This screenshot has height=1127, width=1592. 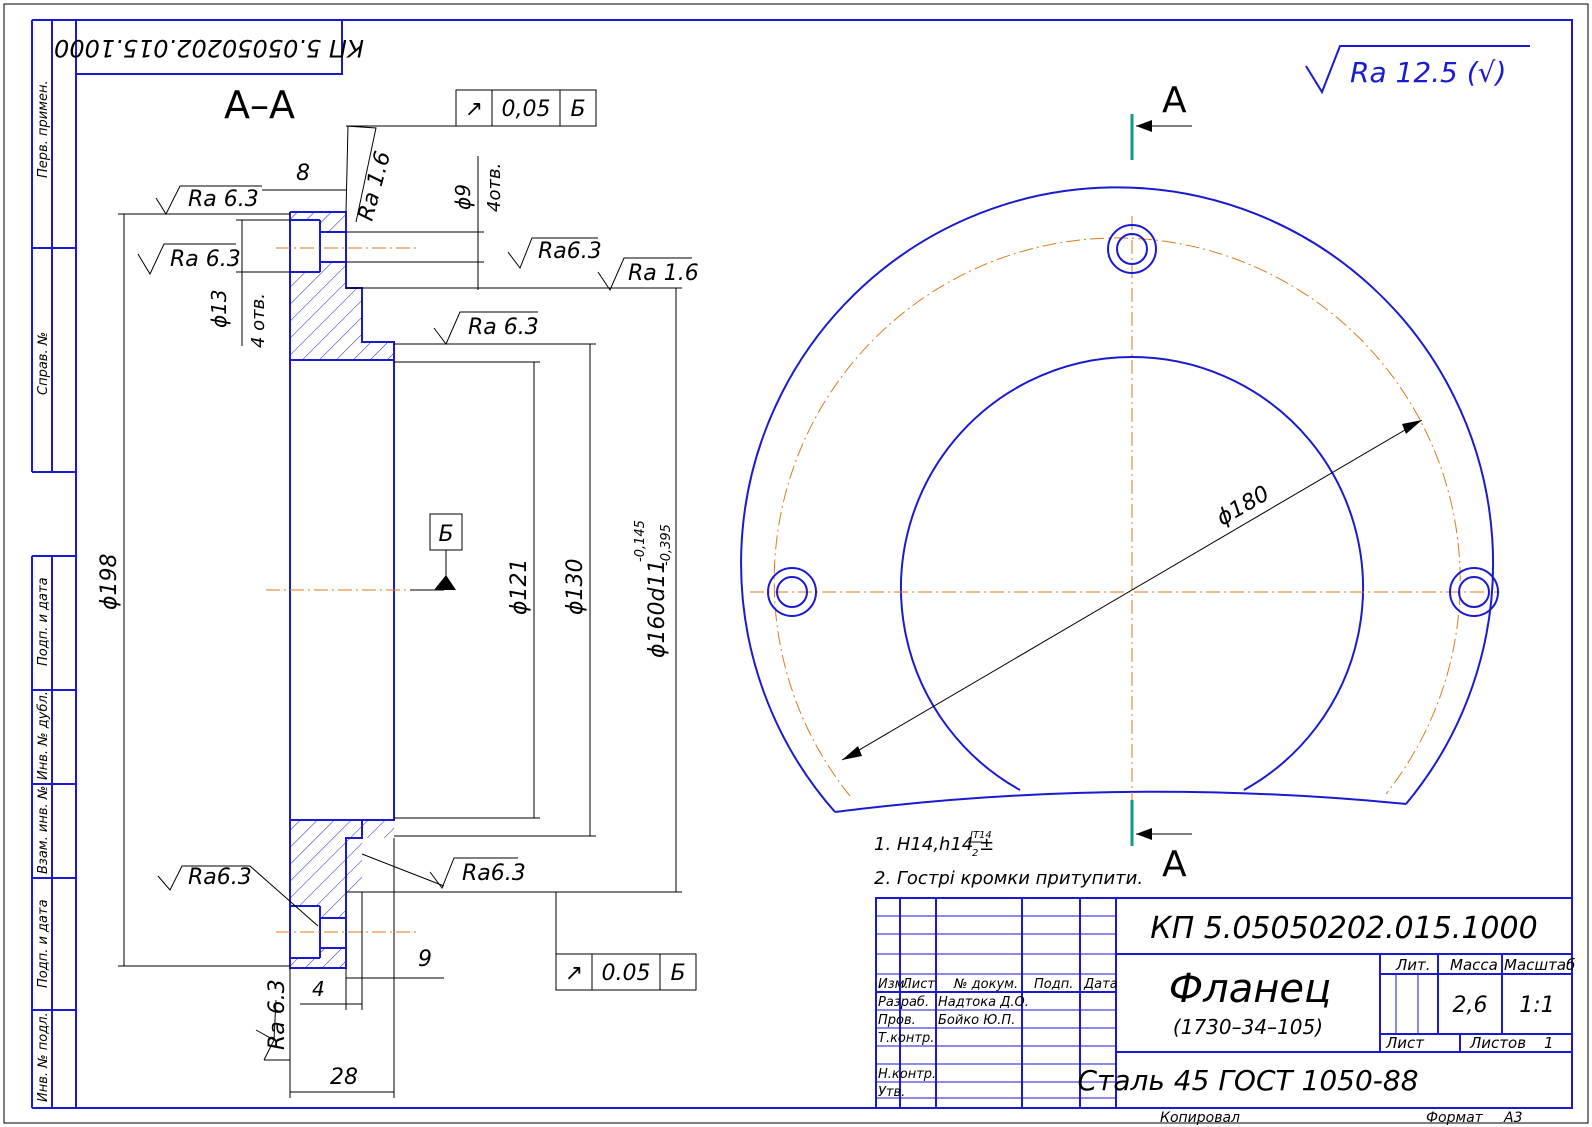 What do you see at coordinates (219, 308) in the screenshot?
I see `dim-d13: ϕ13` at bounding box center [219, 308].